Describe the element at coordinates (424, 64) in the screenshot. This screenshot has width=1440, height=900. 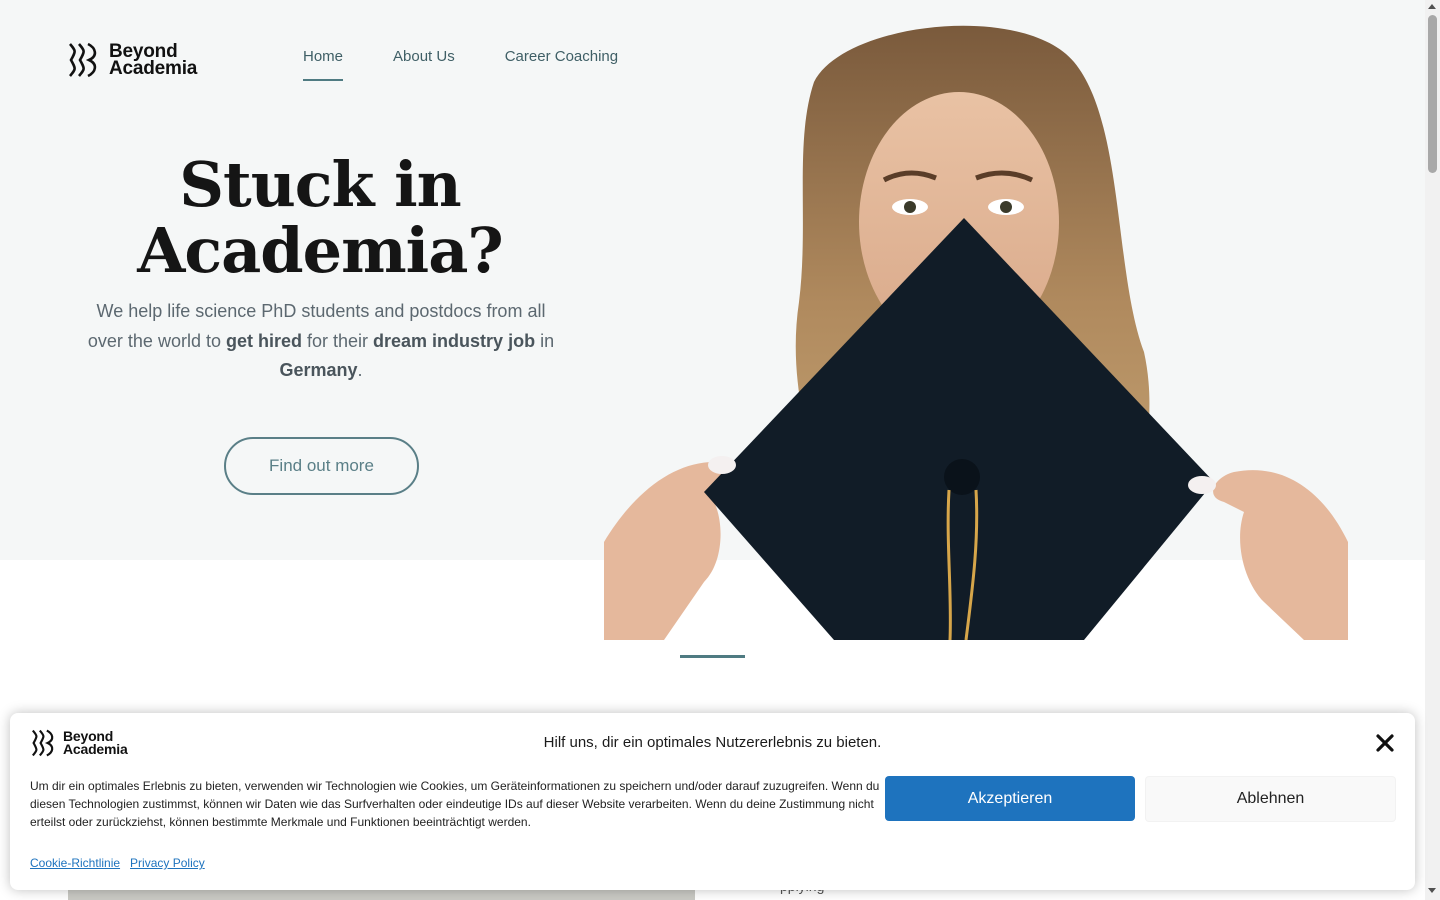
I see `nav-about-us: About Us` at that location.